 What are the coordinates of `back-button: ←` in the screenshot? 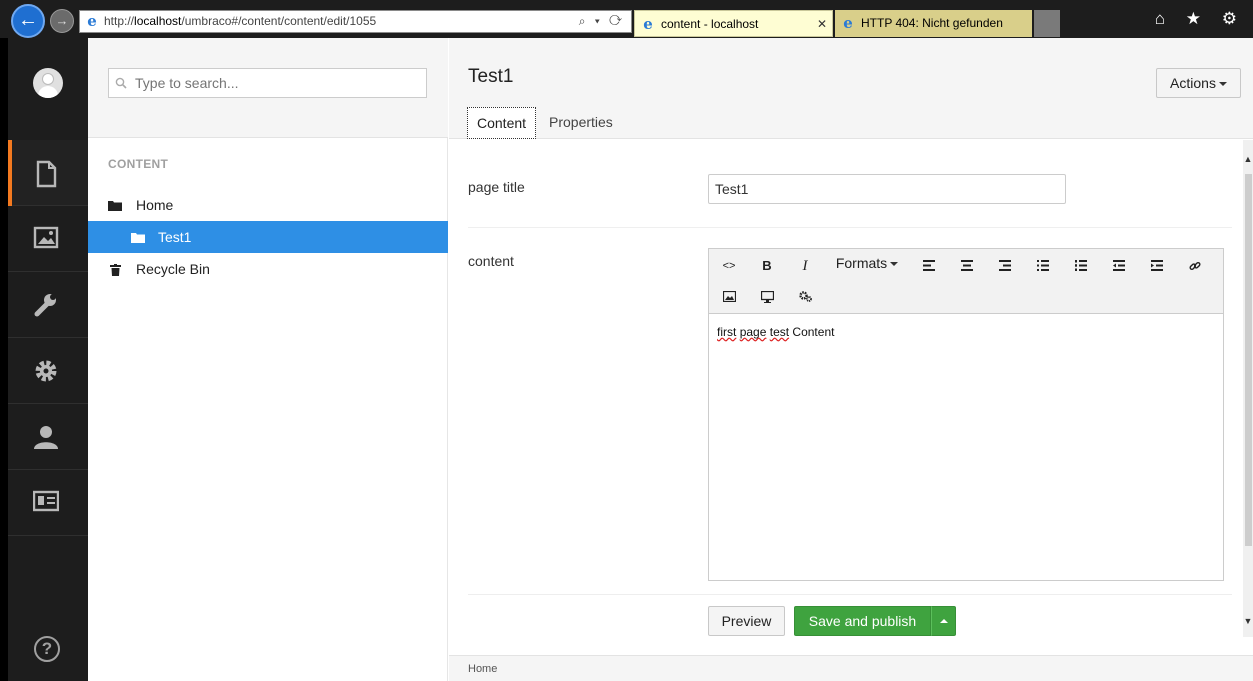 It's located at (28, 21).